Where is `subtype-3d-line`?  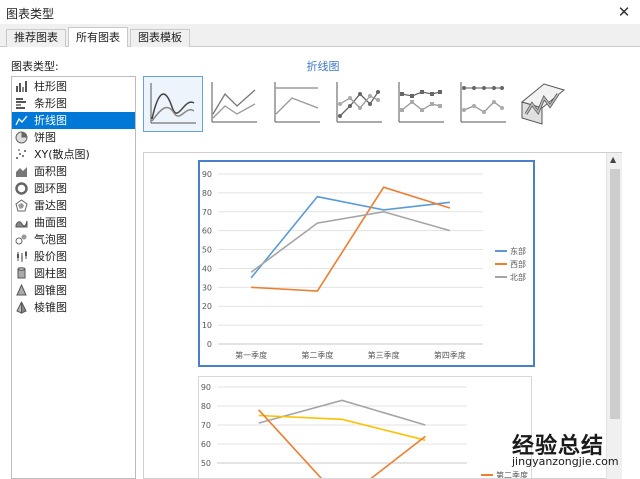 subtype-3d-line is located at coordinates (544, 104).